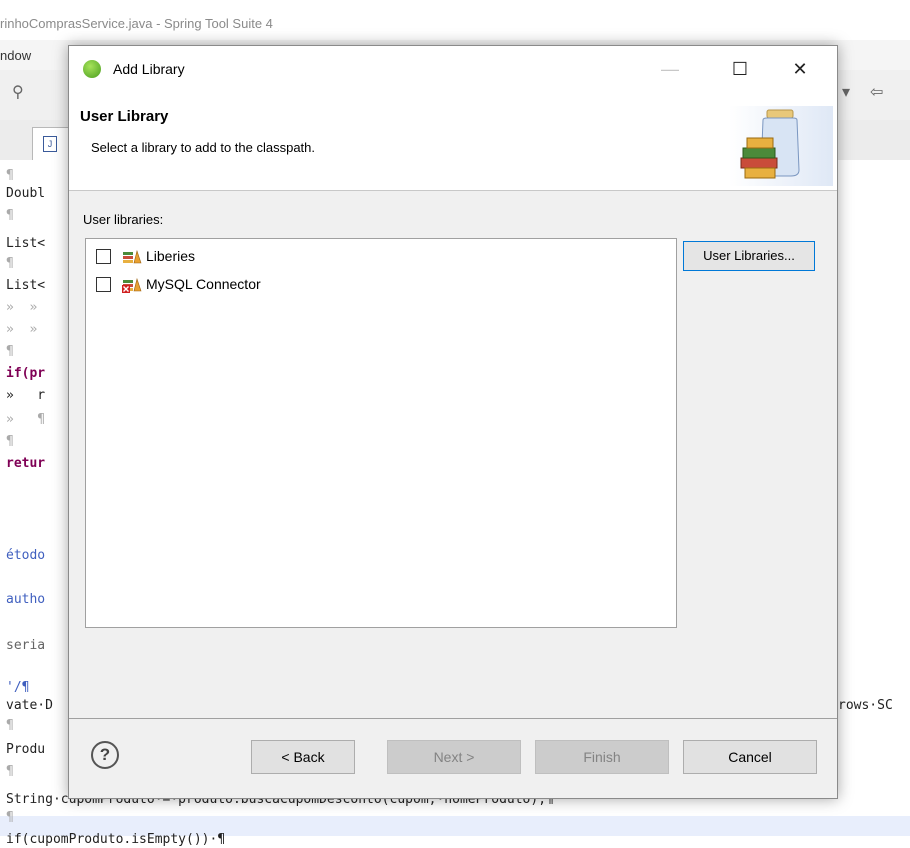 Image resolution: width=910 pixels, height=848 pixels. What do you see at coordinates (26, 599) in the screenshot?
I see `code-line: autho` at bounding box center [26, 599].